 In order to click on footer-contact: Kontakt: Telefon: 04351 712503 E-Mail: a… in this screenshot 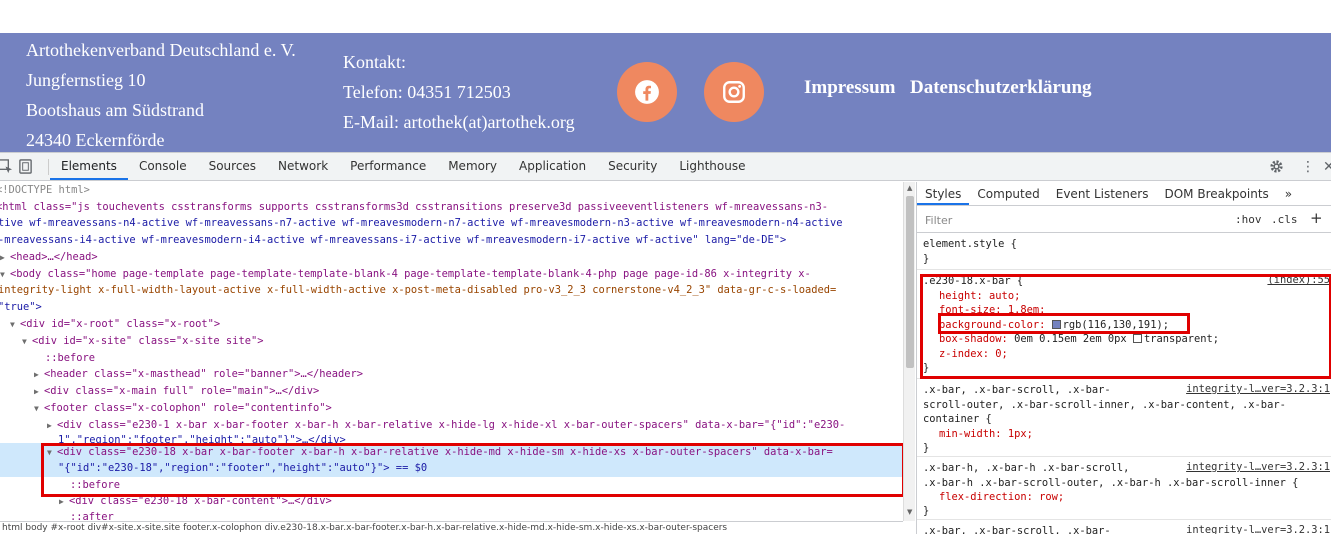, I will do `click(459, 92)`.